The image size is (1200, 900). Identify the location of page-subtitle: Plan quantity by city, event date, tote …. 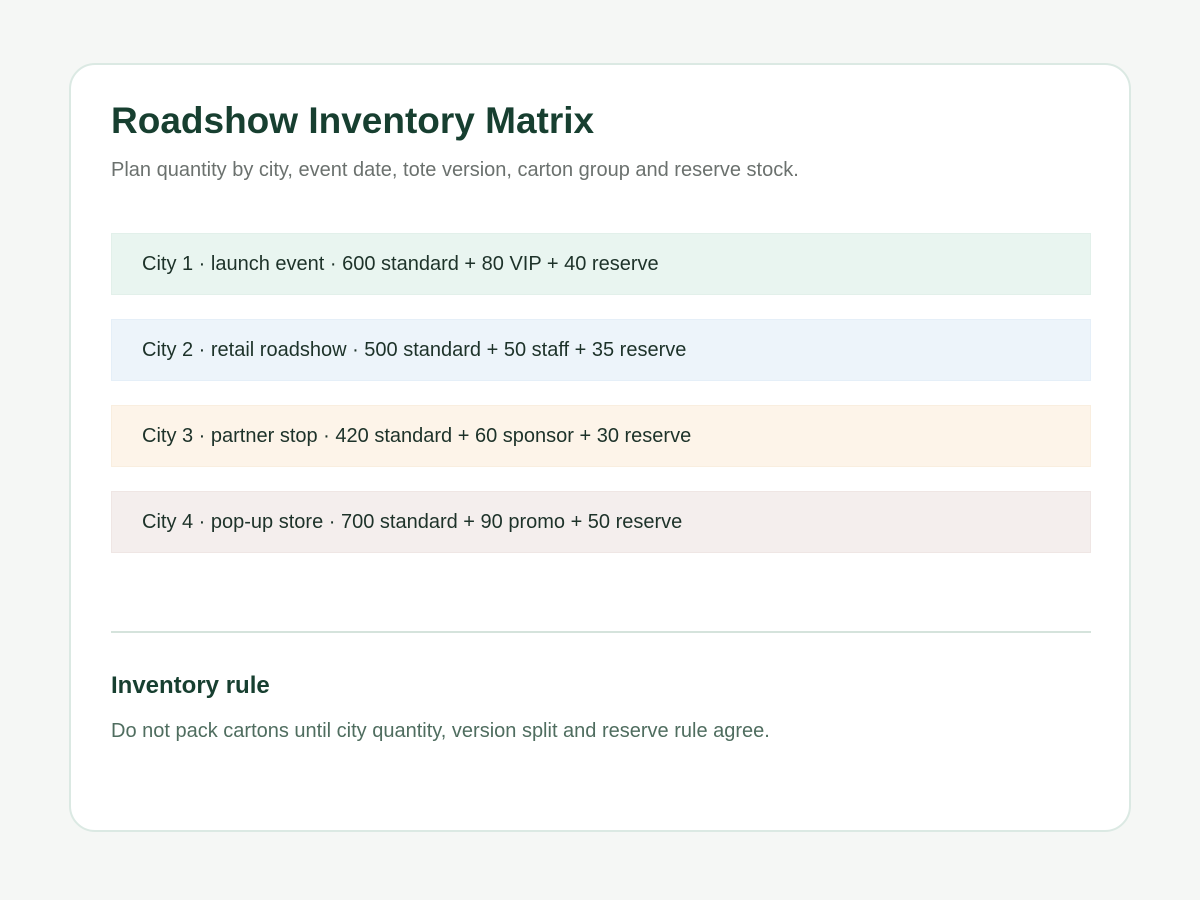
(455, 170).